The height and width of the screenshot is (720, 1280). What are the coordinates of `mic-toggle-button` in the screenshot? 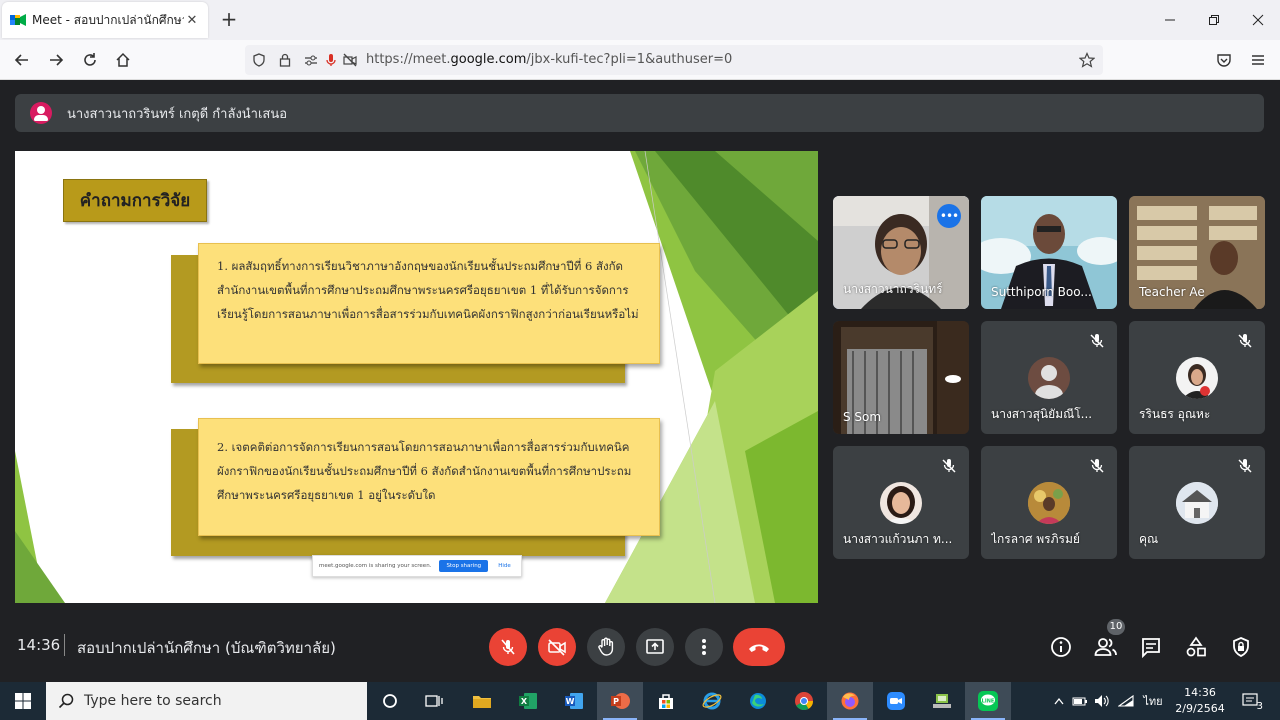 It's located at (508, 647).